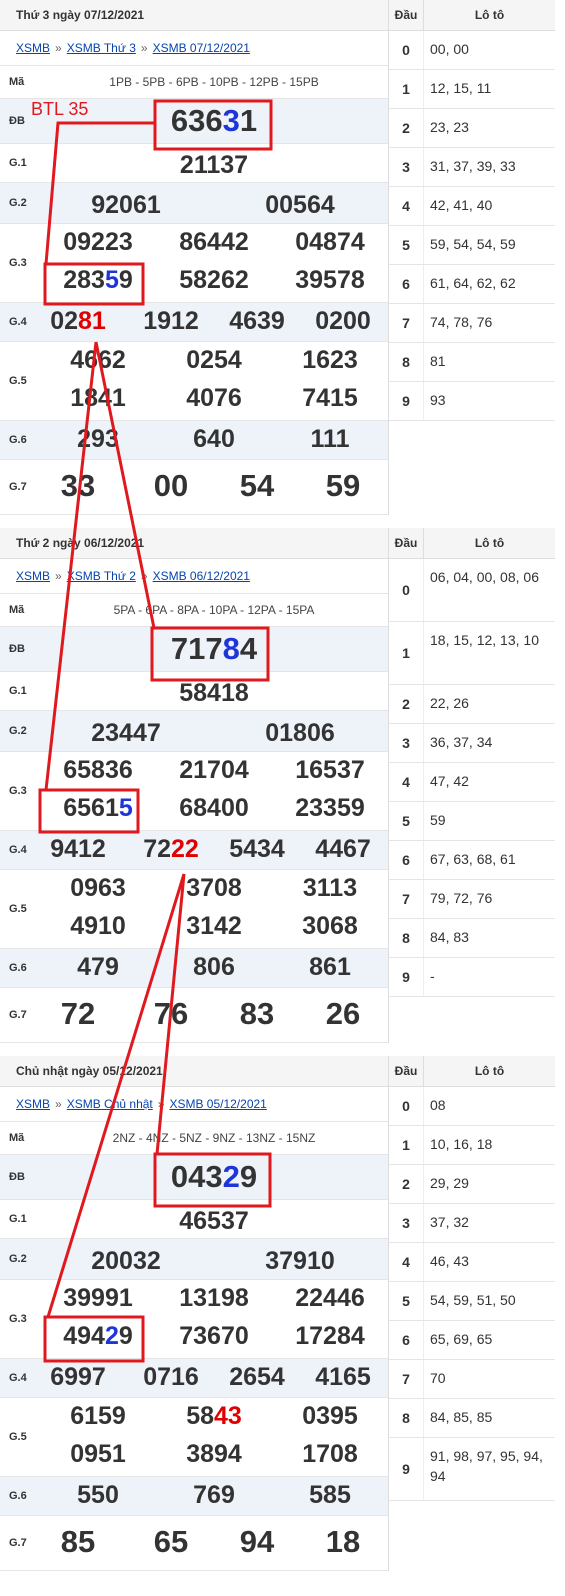 This screenshot has width=565, height=1596. Describe the element at coordinates (472, 128) in the screenshot. I see `loto-row: 2 23, 23` at that location.